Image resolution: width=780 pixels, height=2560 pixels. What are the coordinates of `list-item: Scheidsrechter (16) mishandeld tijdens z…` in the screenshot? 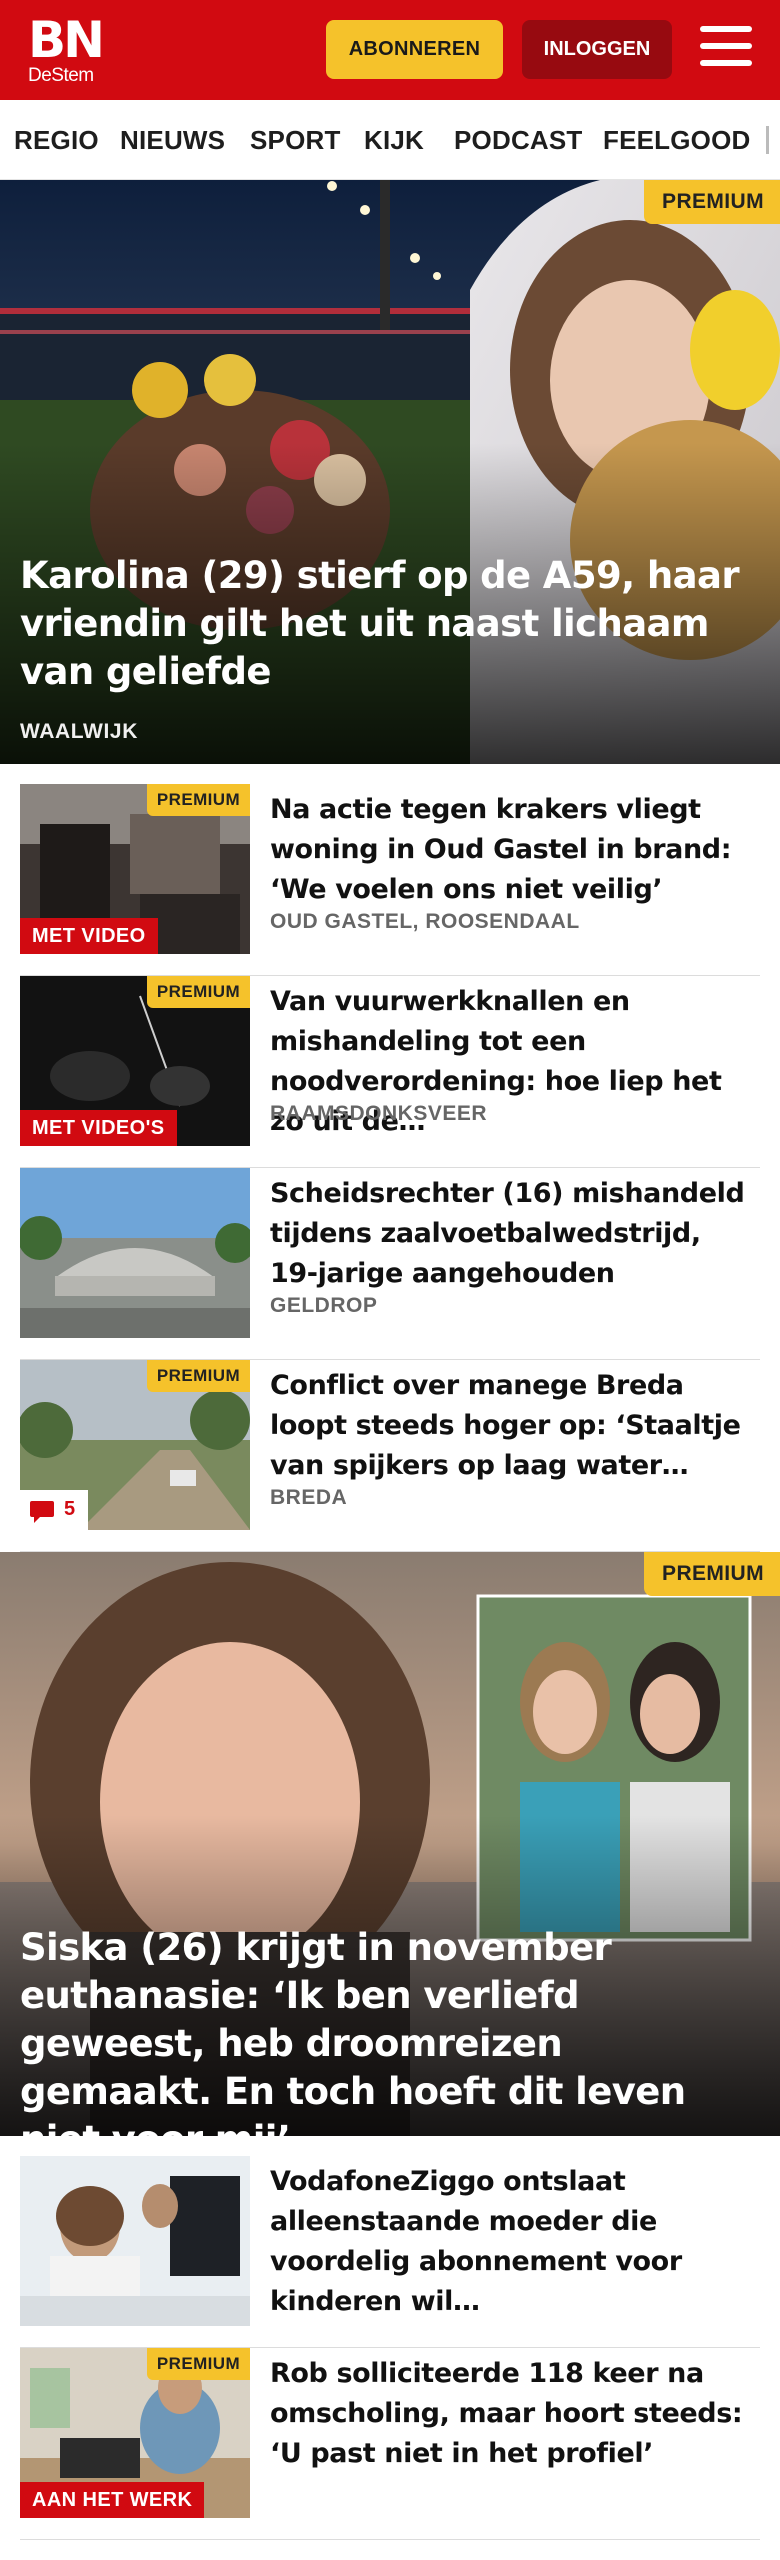 It's located at (390, 1264).